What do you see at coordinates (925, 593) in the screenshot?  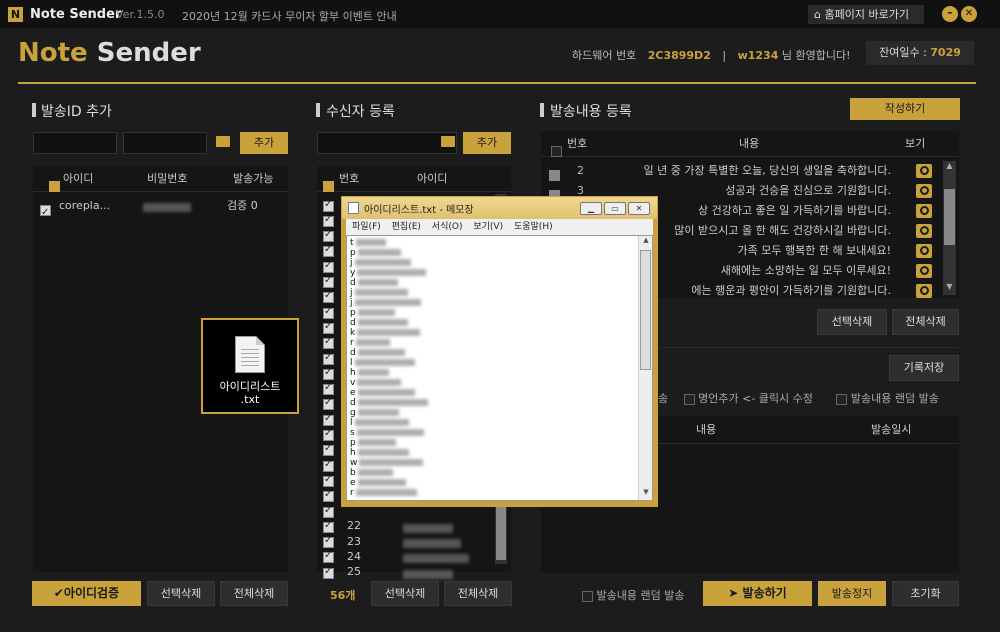 I see `reset-button: 초기화` at bounding box center [925, 593].